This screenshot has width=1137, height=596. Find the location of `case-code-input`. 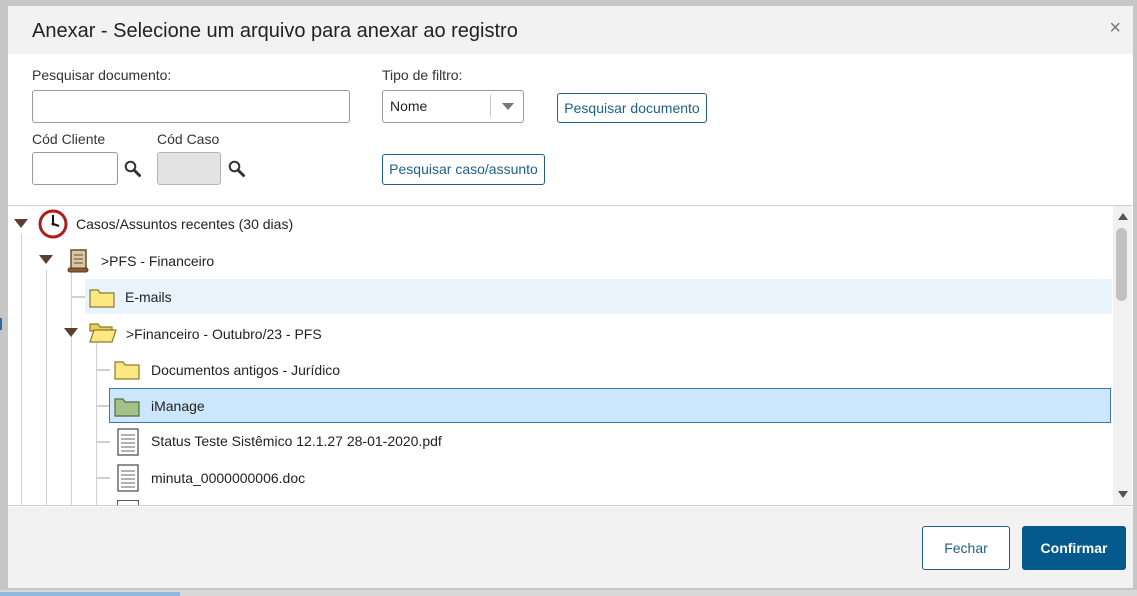

case-code-input is located at coordinates (189, 168).